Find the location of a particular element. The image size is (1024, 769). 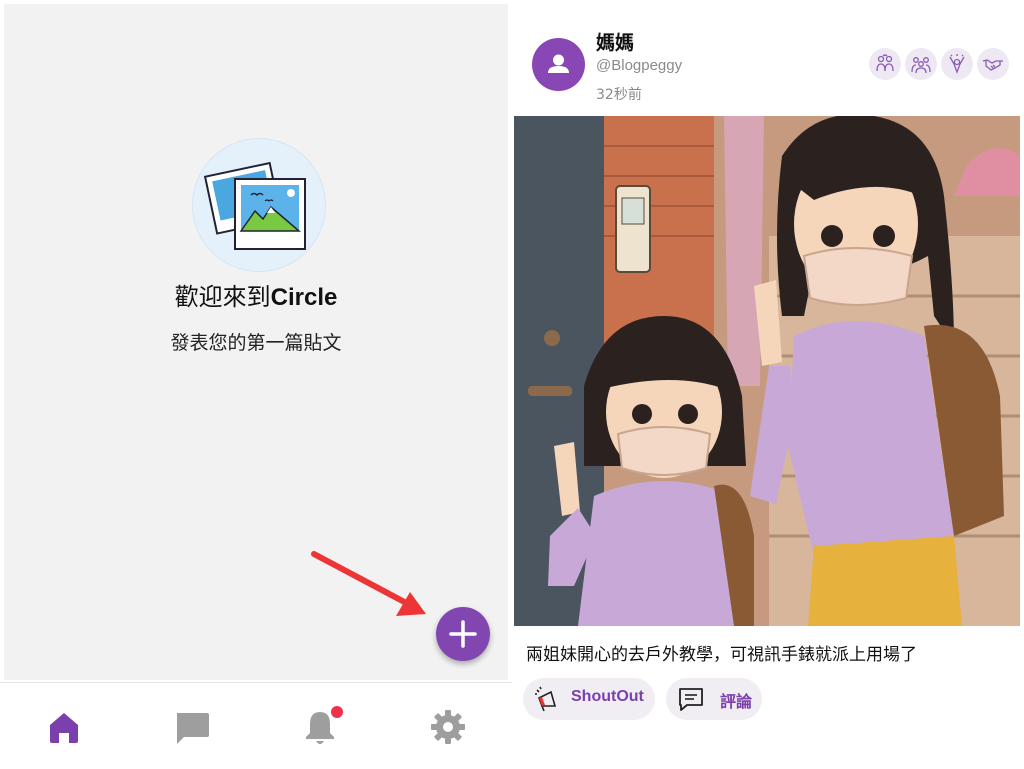

new-post-button is located at coordinates (463, 634).